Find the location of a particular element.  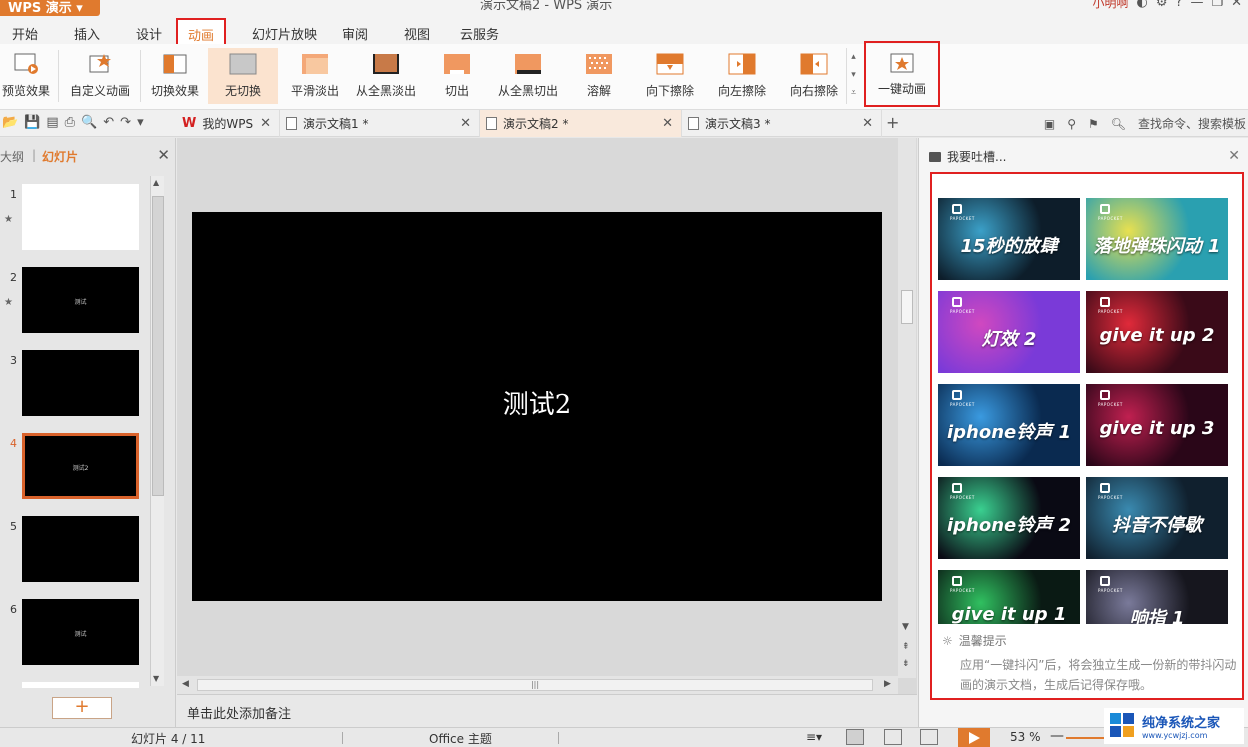

next-slide-icon: ⇟ is located at coordinates (906, 664).